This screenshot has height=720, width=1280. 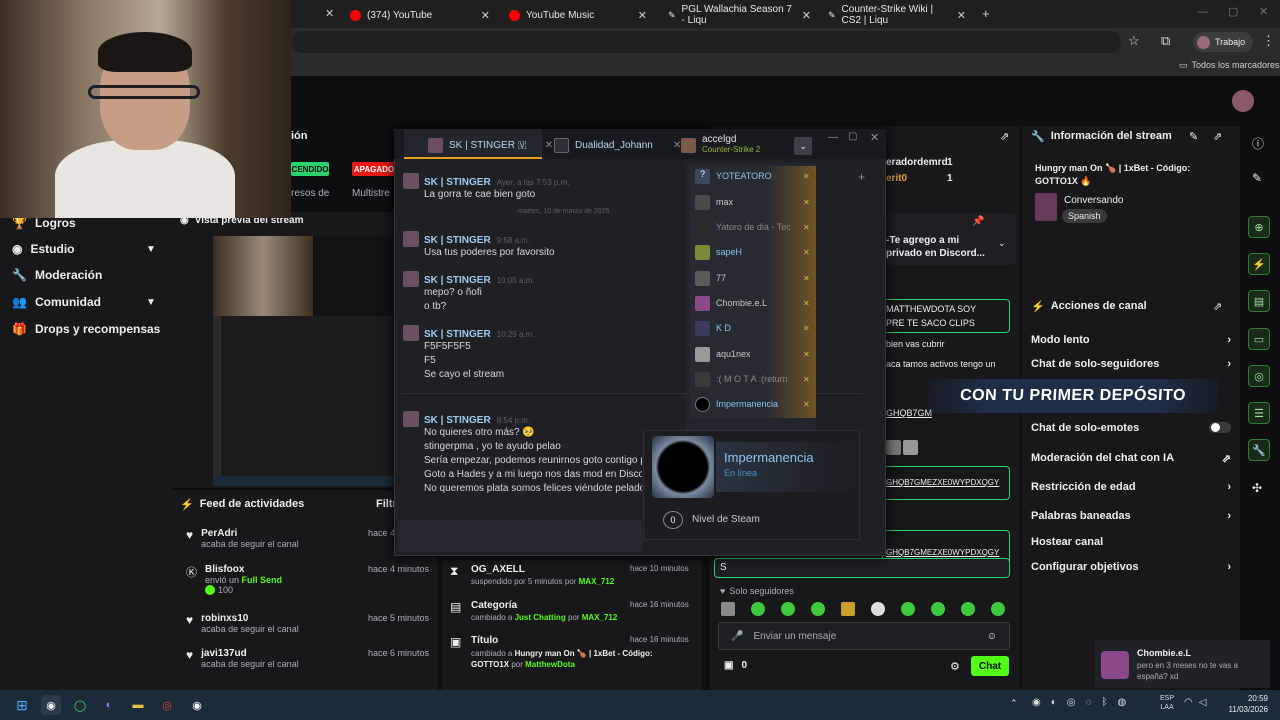 I want to click on rail-bolt-icon: ⚡, so click(x=1259, y=264).